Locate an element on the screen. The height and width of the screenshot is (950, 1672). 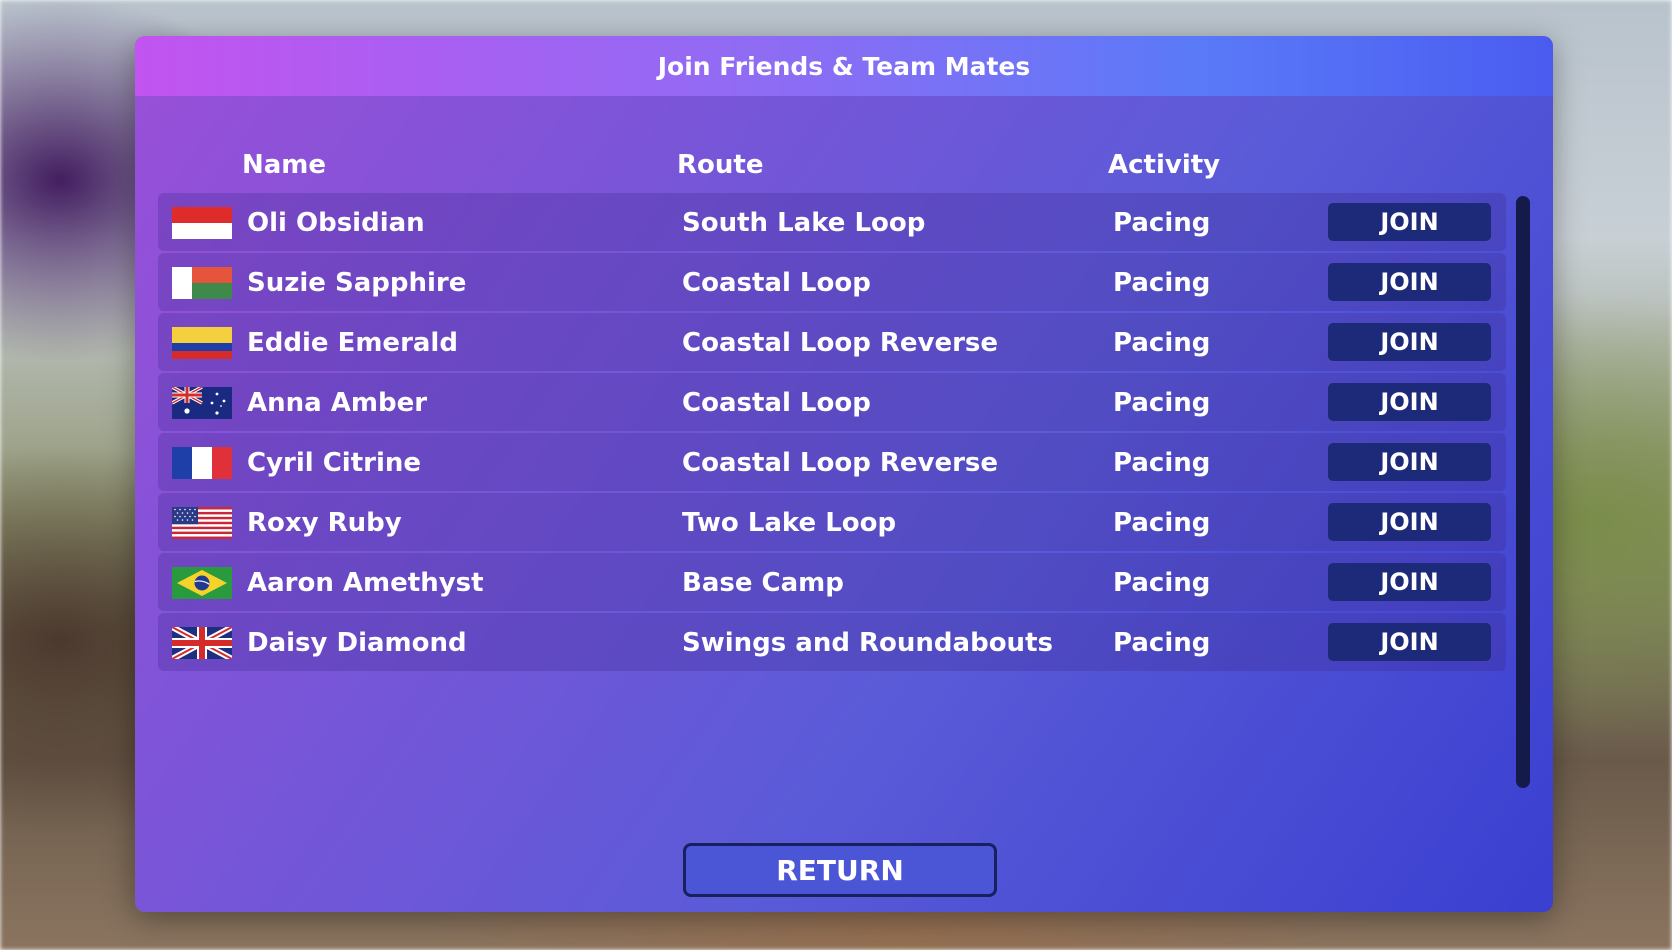
friend-name: Eddie Emerald is located at coordinates (352, 343).